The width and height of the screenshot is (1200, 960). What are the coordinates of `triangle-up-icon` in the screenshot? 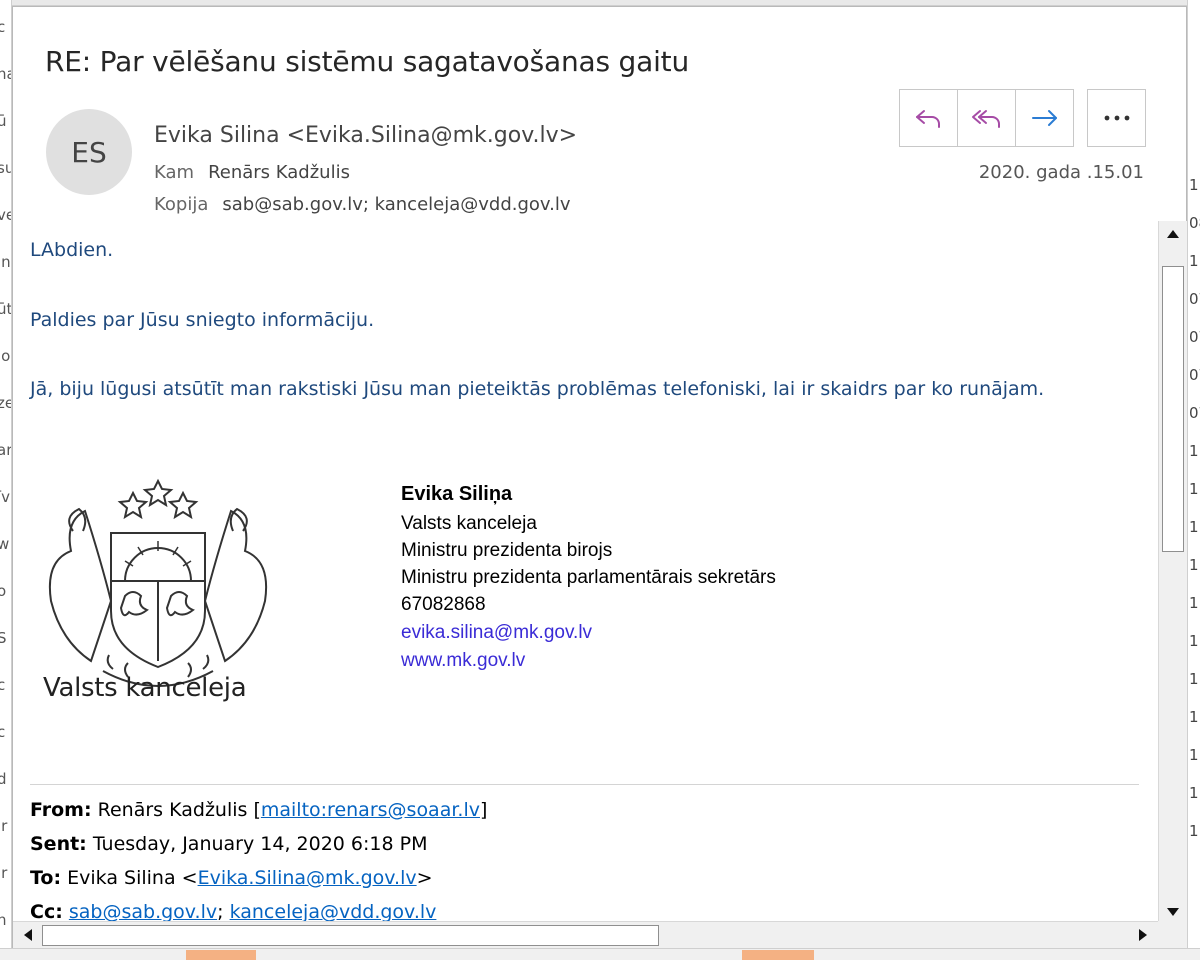 It's located at (1173, 234).